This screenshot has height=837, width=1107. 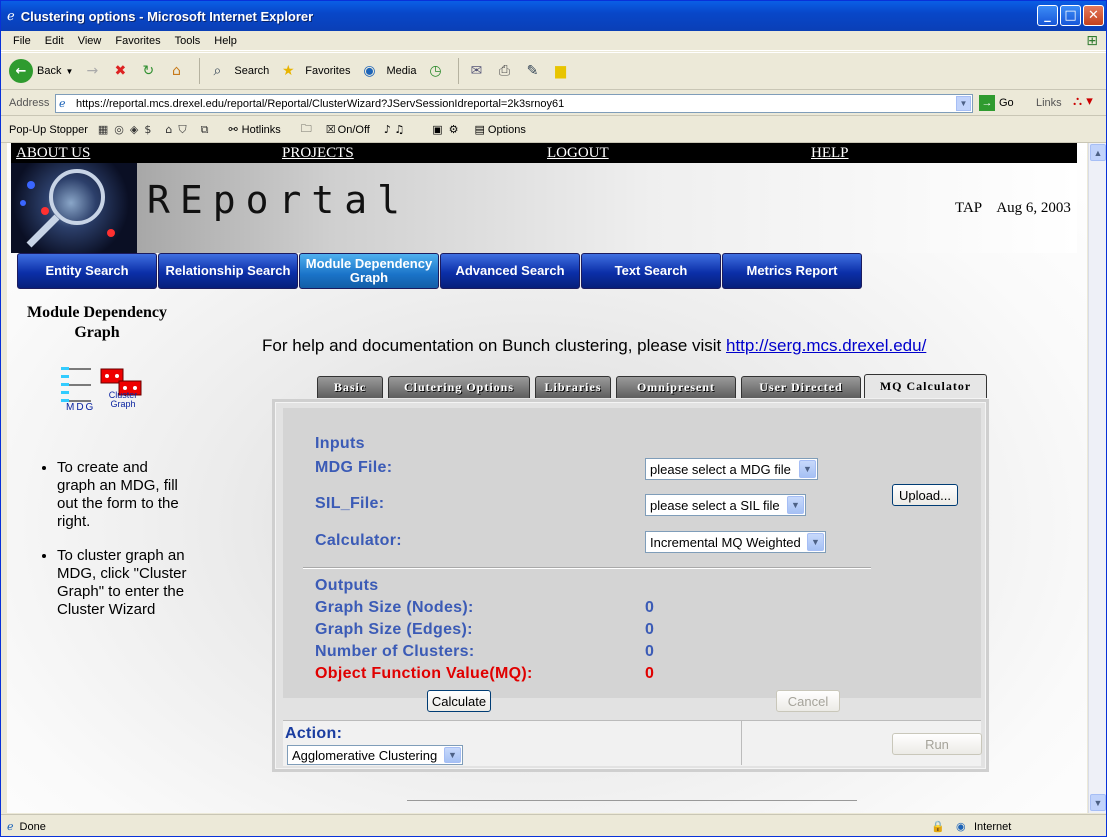 I want to click on menu-file: File, so click(x=22, y=41).